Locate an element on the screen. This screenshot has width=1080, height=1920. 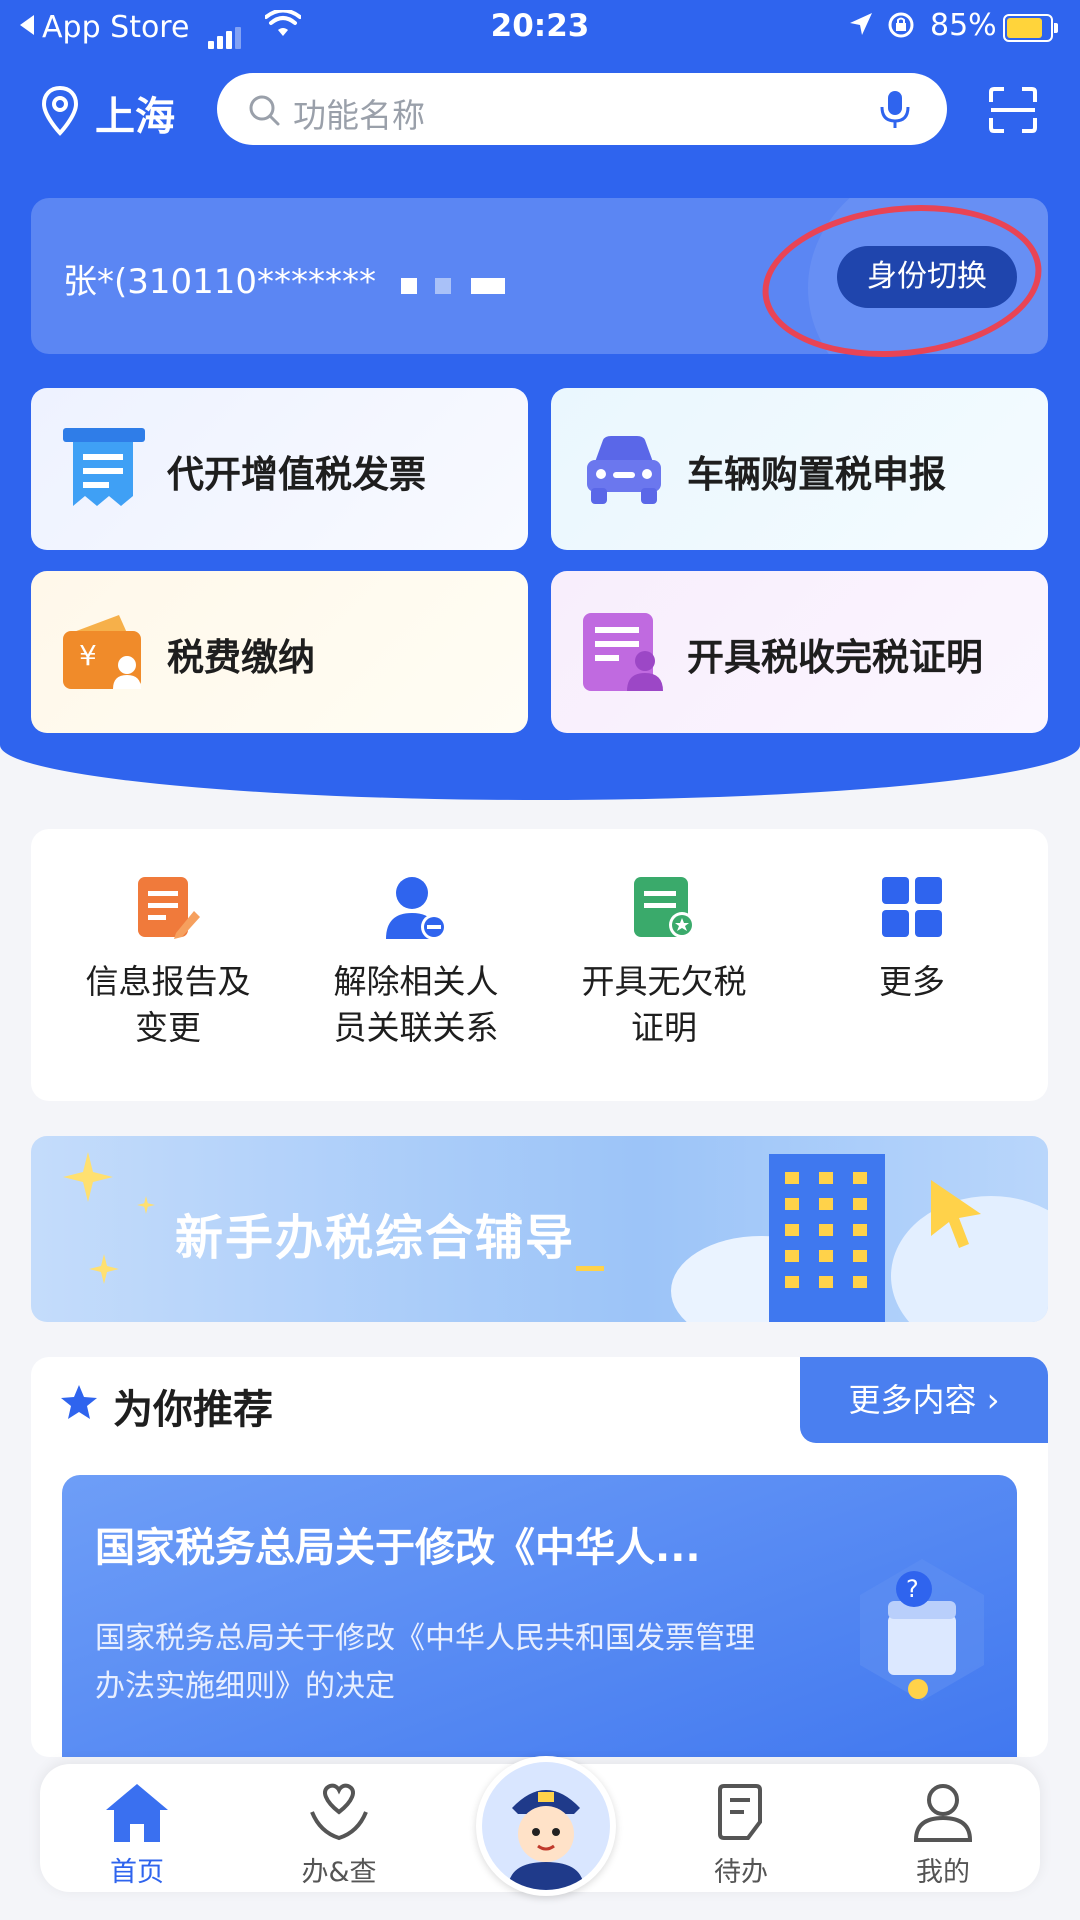
scan-icon is located at coordinates (1013, 112).